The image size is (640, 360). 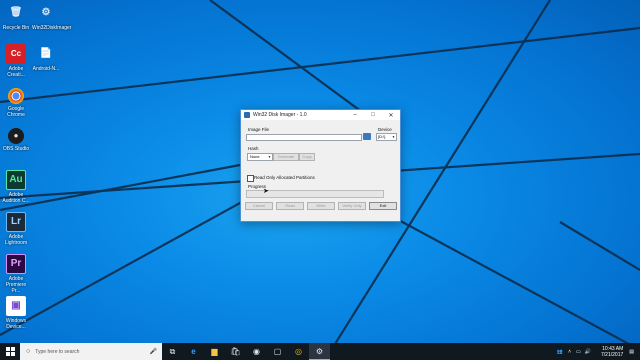 I want to click on photos-icon: ▢, so click(x=277, y=351).